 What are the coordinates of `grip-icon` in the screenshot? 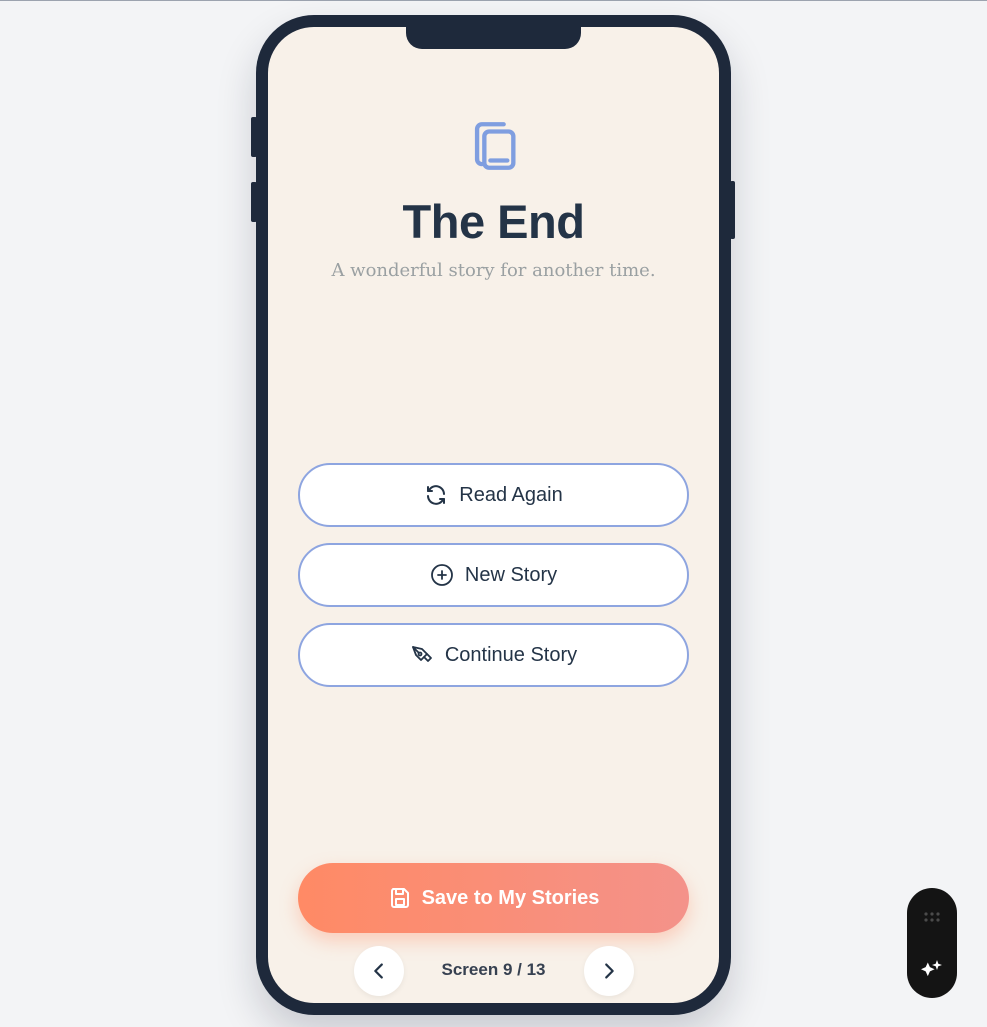 It's located at (932, 918).